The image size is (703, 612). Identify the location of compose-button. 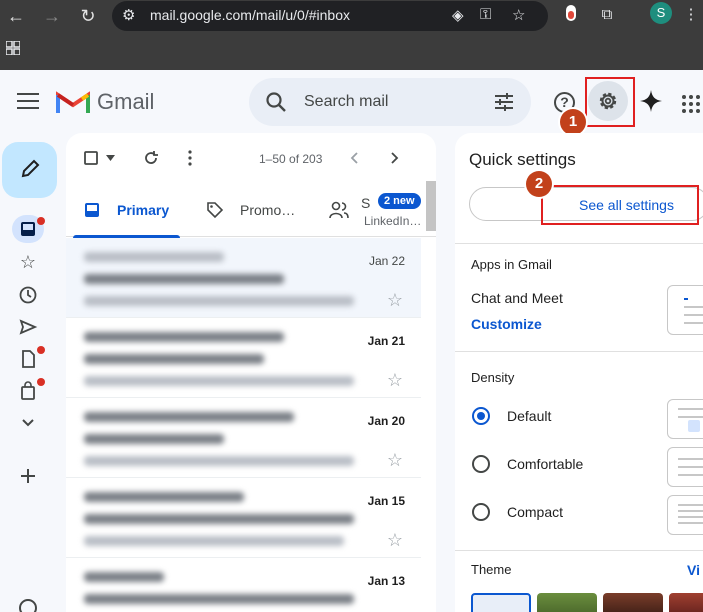
(29, 170).